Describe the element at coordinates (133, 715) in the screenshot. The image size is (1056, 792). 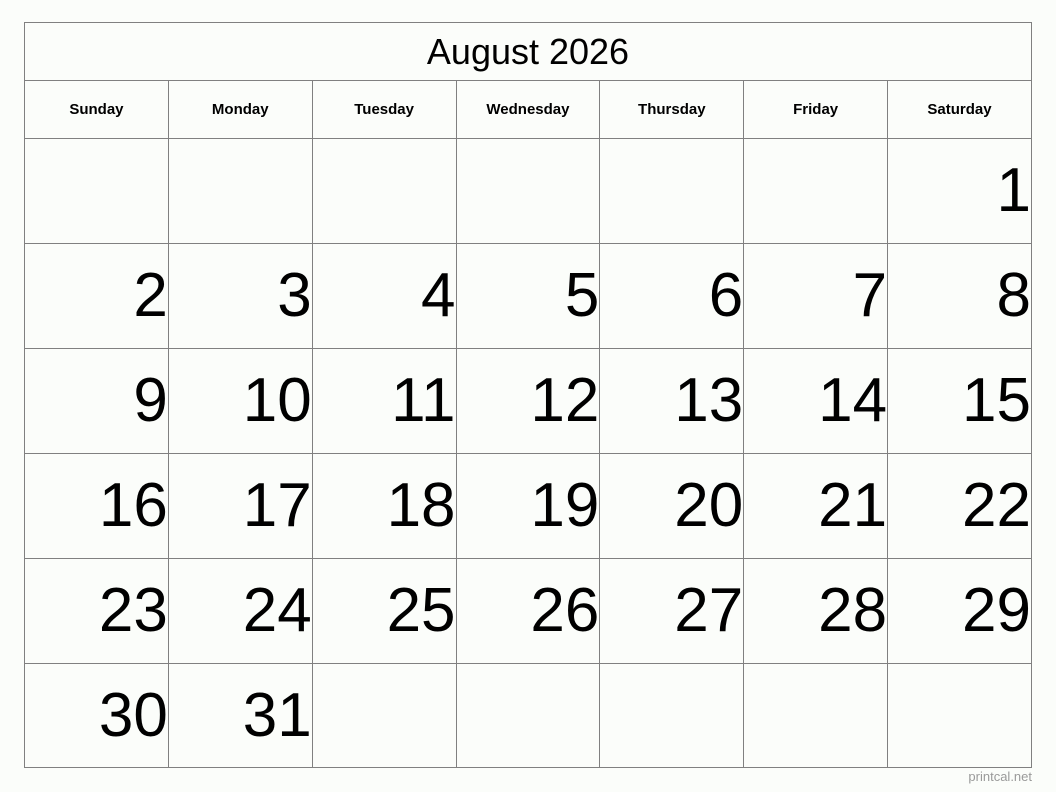
I see `day-number: 30` at that location.